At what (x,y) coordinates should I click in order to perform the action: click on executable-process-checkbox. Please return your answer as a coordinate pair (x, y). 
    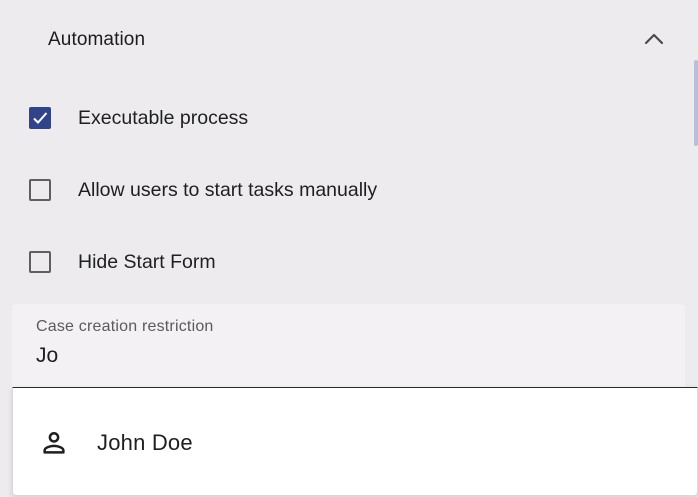
    Looking at the image, I should click on (40, 118).